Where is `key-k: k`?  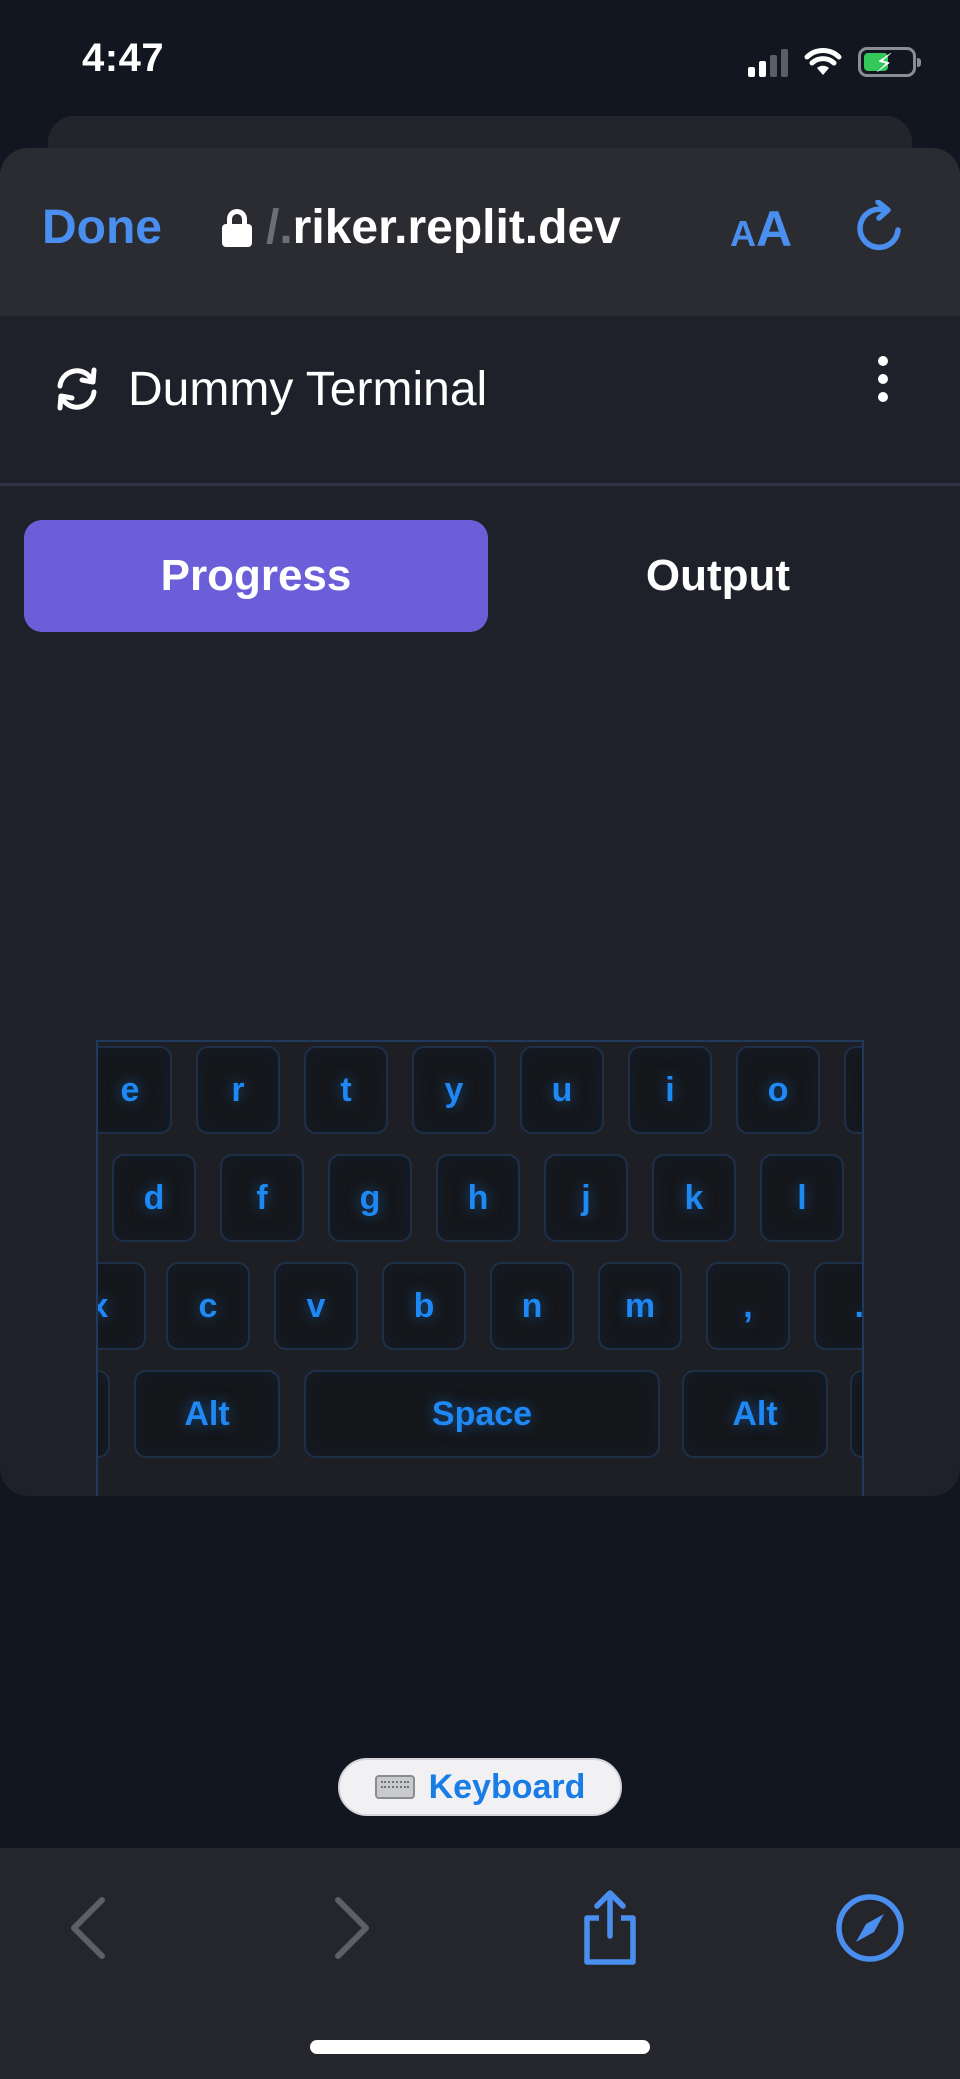 key-k: k is located at coordinates (694, 1198).